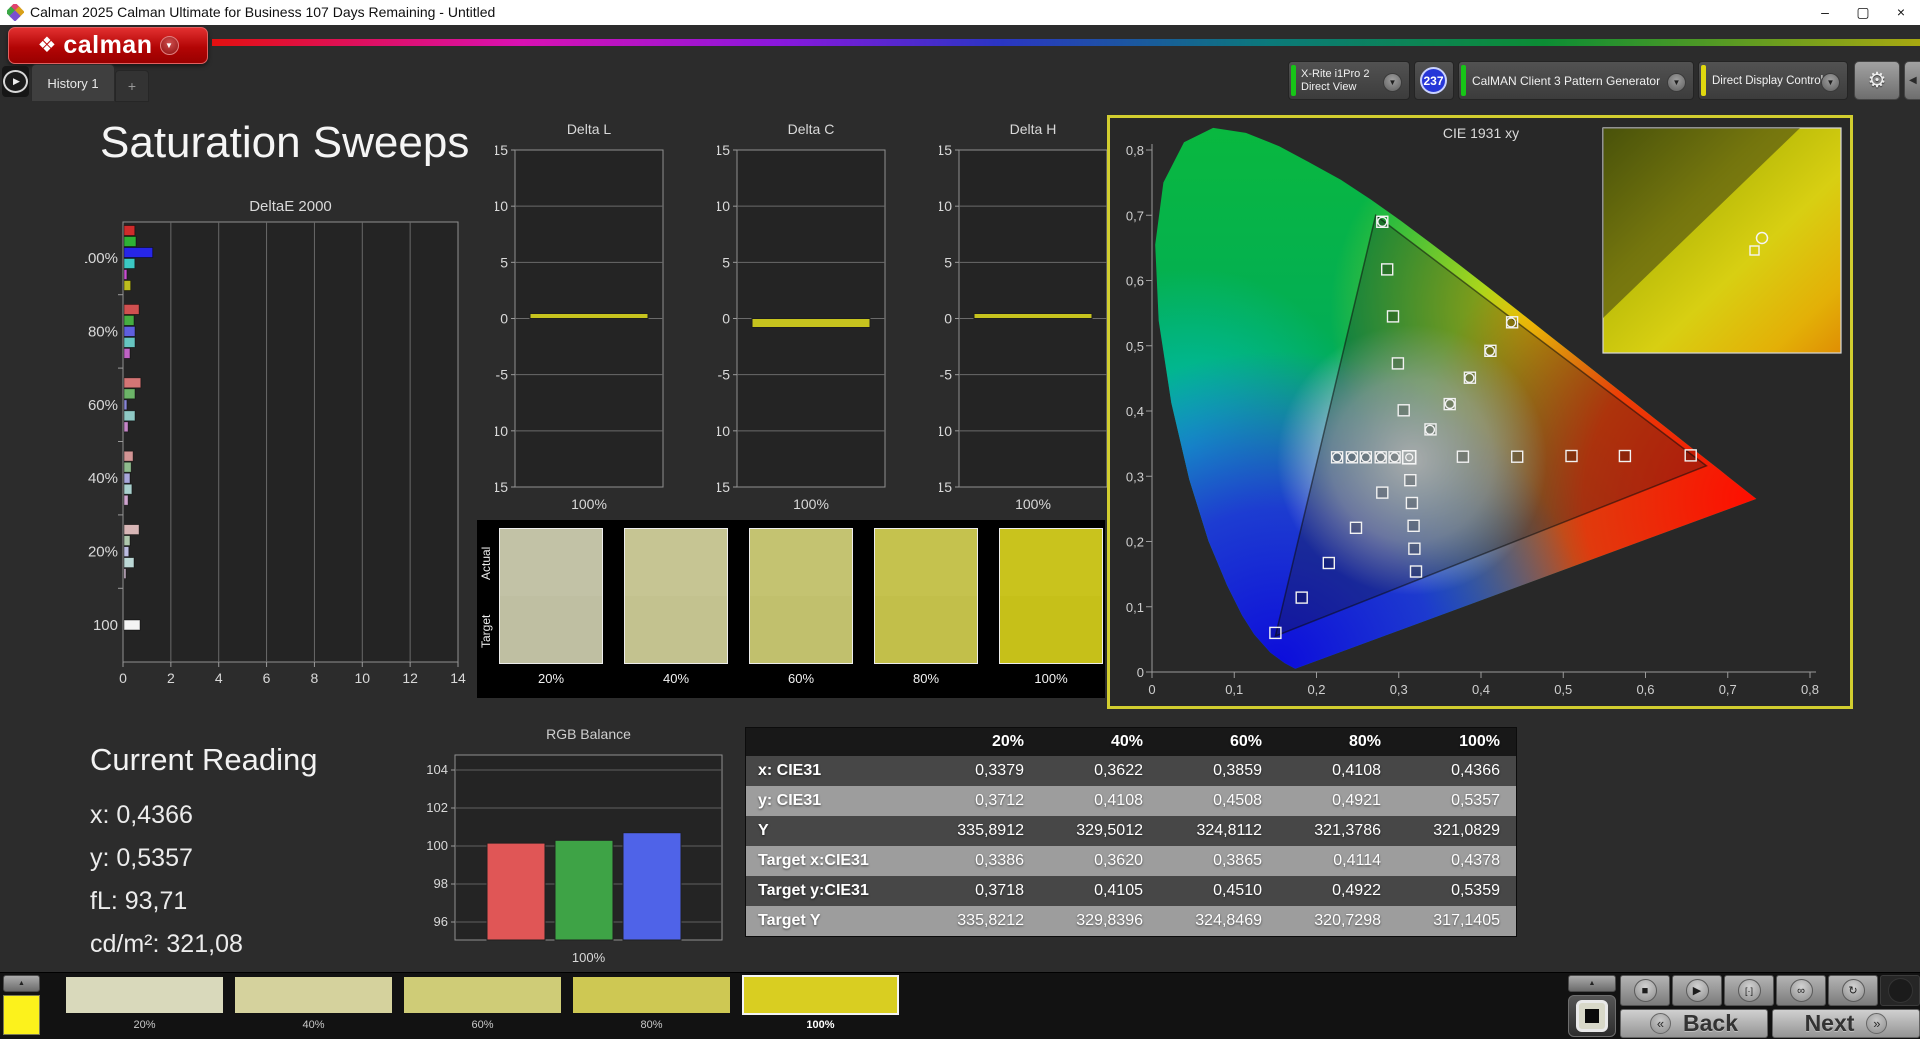 The height and width of the screenshot is (1039, 1920). Describe the element at coordinates (1563, 689) in the screenshot. I see `svg-text: 0,5` at that location.